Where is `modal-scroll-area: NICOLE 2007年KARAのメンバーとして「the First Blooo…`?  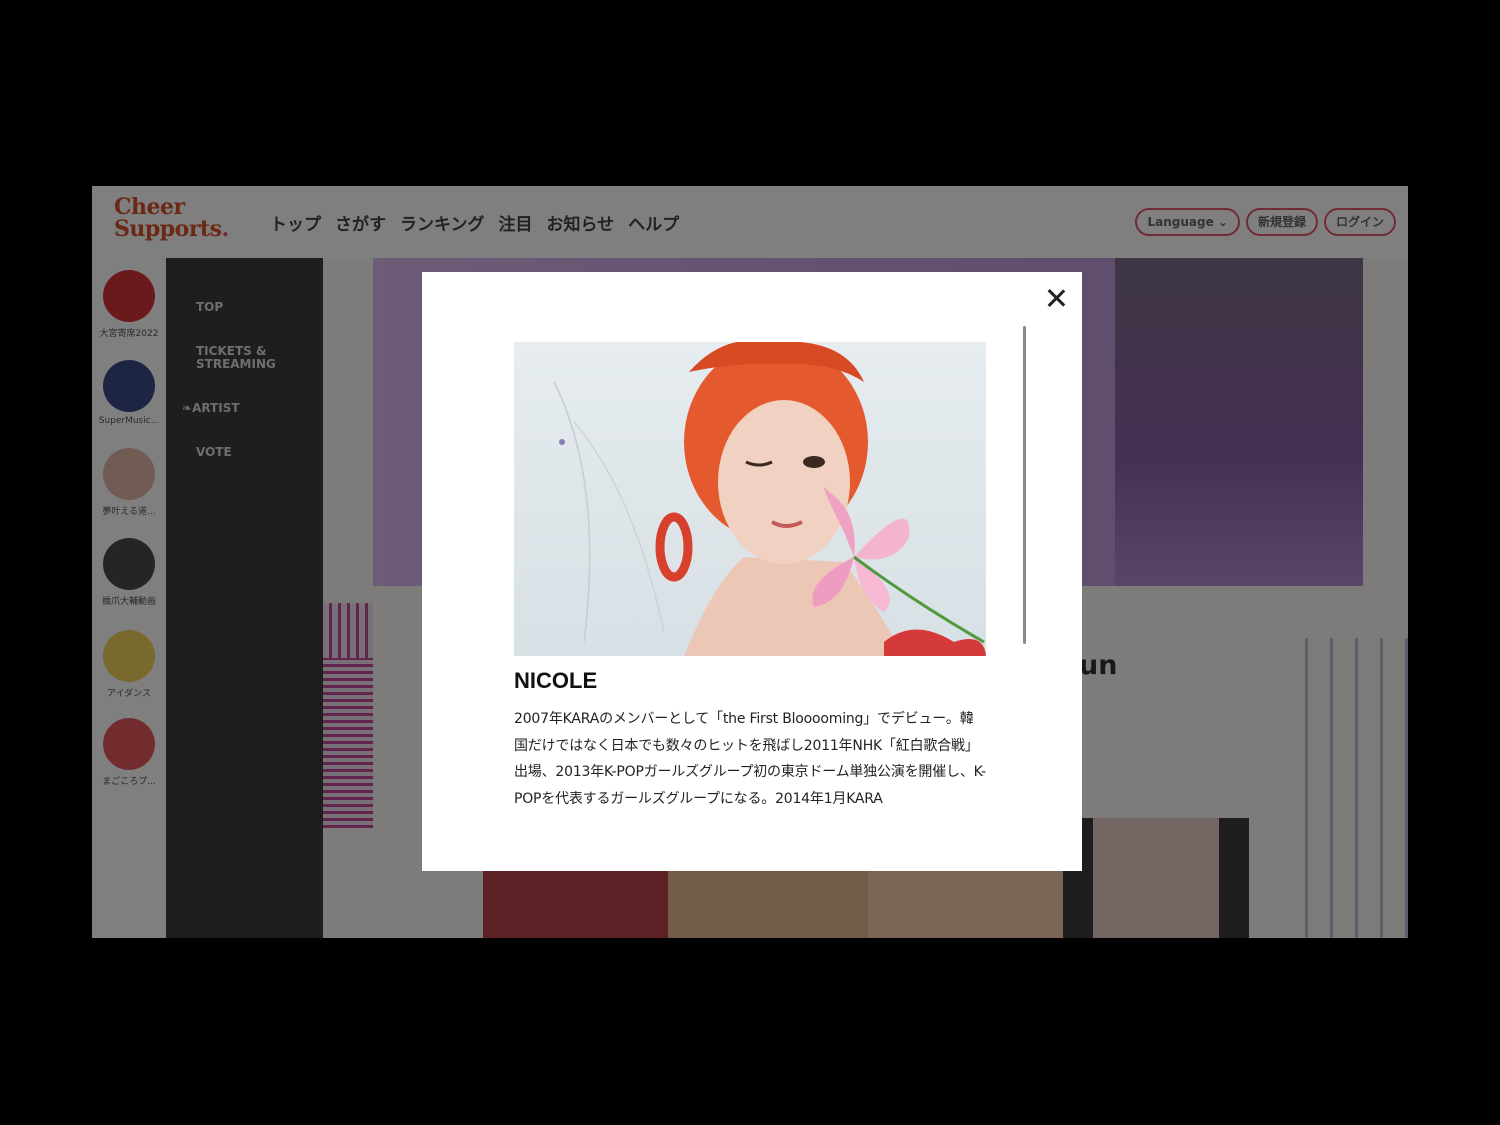 modal-scroll-area: NICOLE 2007年KARAのメンバーとして「the First Blooo… is located at coordinates (750, 579).